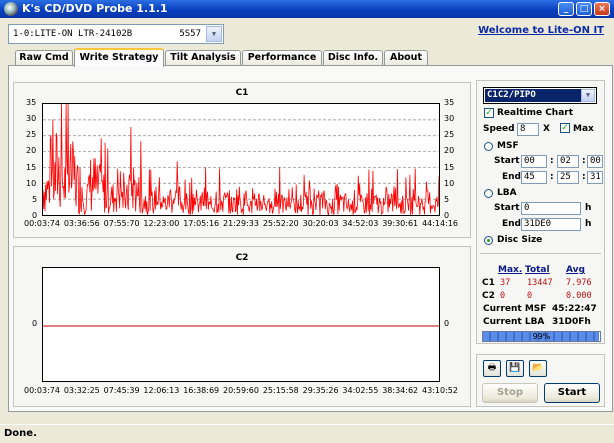  Describe the element at coordinates (565, 128) in the screenshot. I see `max-speed-checkbox: ✓` at that location.